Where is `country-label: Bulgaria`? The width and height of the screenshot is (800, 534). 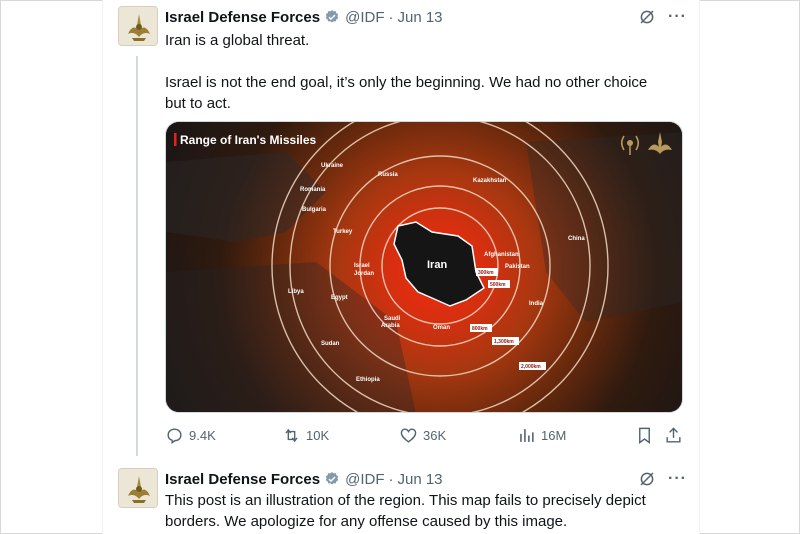
country-label: Bulgaria is located at coordinates (314, 210).